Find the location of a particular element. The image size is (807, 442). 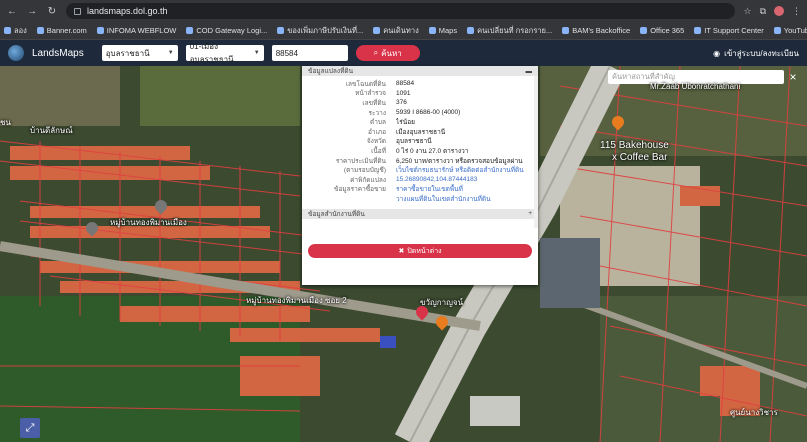

info-row-key: ตำบล is located at coordinates (378, 123).